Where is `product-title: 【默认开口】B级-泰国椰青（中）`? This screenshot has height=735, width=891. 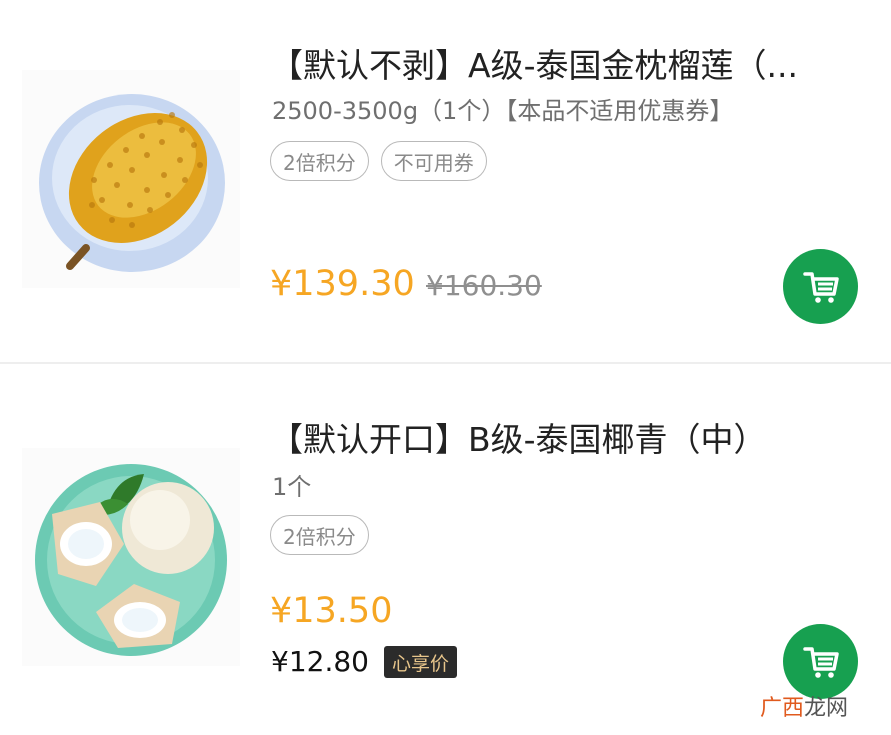
product-title: 【默认开口】B级-泰国椰青（中） is located at coordinates (570, 440).